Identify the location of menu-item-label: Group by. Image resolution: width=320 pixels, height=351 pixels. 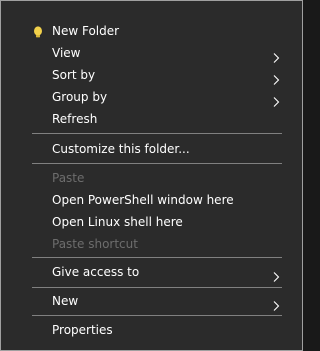
(80, 97).